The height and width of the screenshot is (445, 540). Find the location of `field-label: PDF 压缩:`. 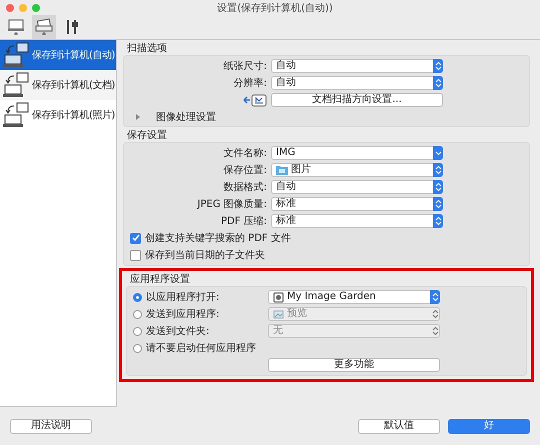

field-label: PDF 压缩: is located at coordinates (243, 221).